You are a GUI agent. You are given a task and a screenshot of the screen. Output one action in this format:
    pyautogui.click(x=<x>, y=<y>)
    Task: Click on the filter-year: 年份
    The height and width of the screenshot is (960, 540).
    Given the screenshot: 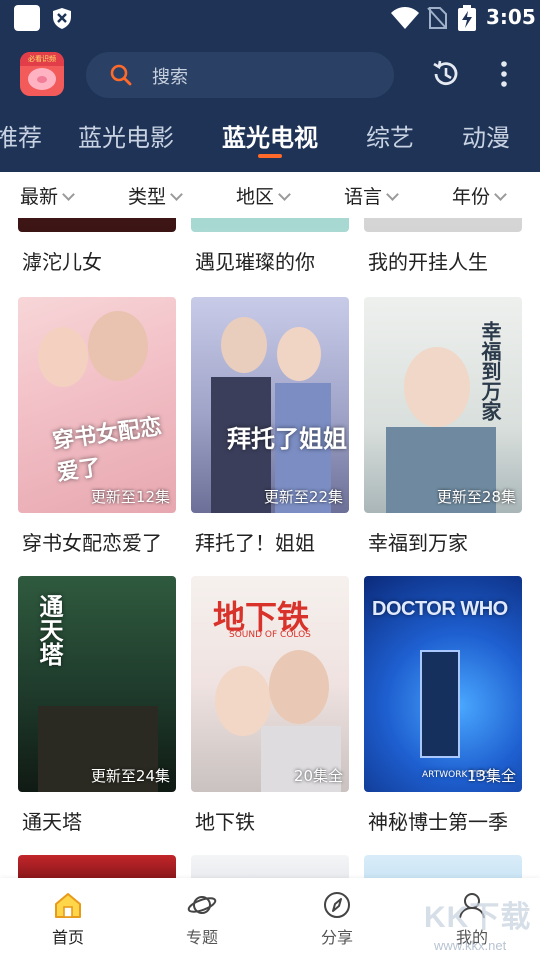 What is the action you would take?
    pyautogui.click(x=479, y=195)
    